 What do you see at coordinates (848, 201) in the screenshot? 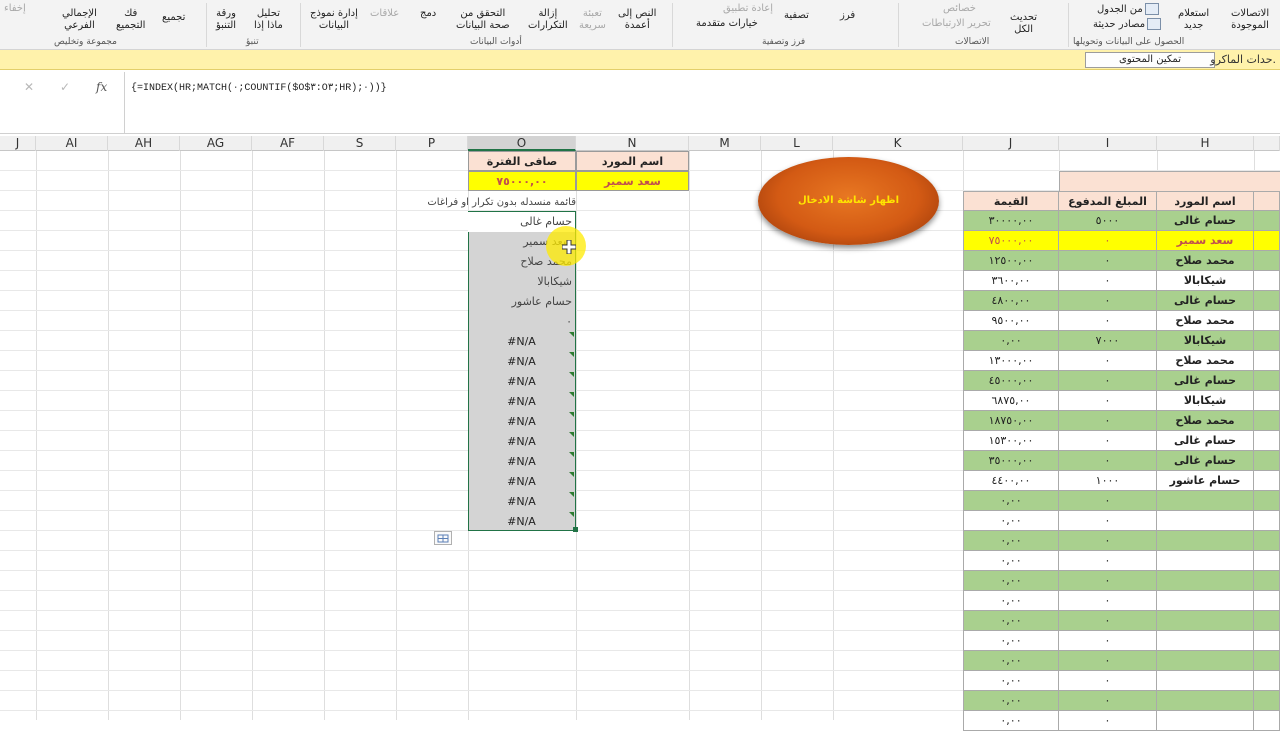
I see `show-entry-screen-button: اظهار شاشة الادخال` at bounding box center [848, 201].